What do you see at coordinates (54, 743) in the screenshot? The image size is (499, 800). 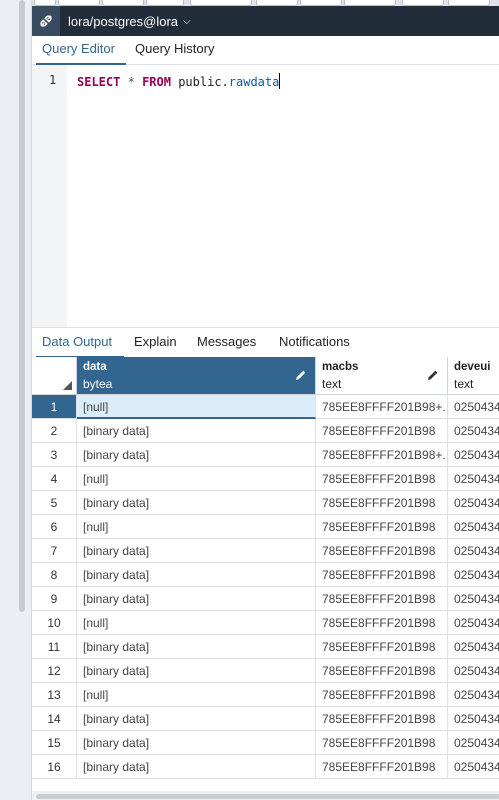 I see `row-number-cell: 15` at bounding box center [54, 743].